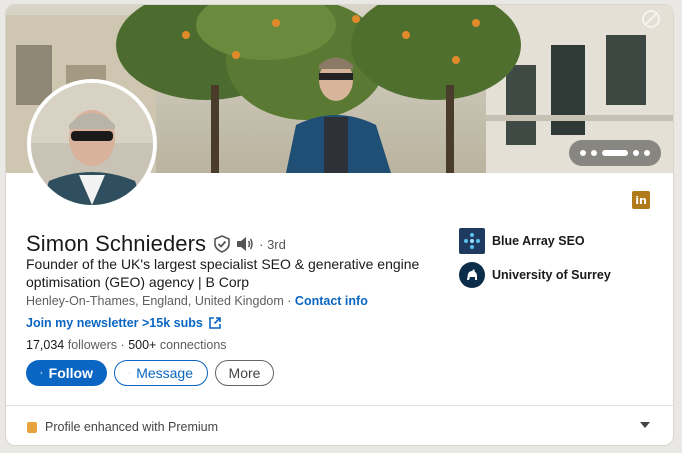 The image size is (682, 453). I want to click on followers-label: followers, so click(92, 345).